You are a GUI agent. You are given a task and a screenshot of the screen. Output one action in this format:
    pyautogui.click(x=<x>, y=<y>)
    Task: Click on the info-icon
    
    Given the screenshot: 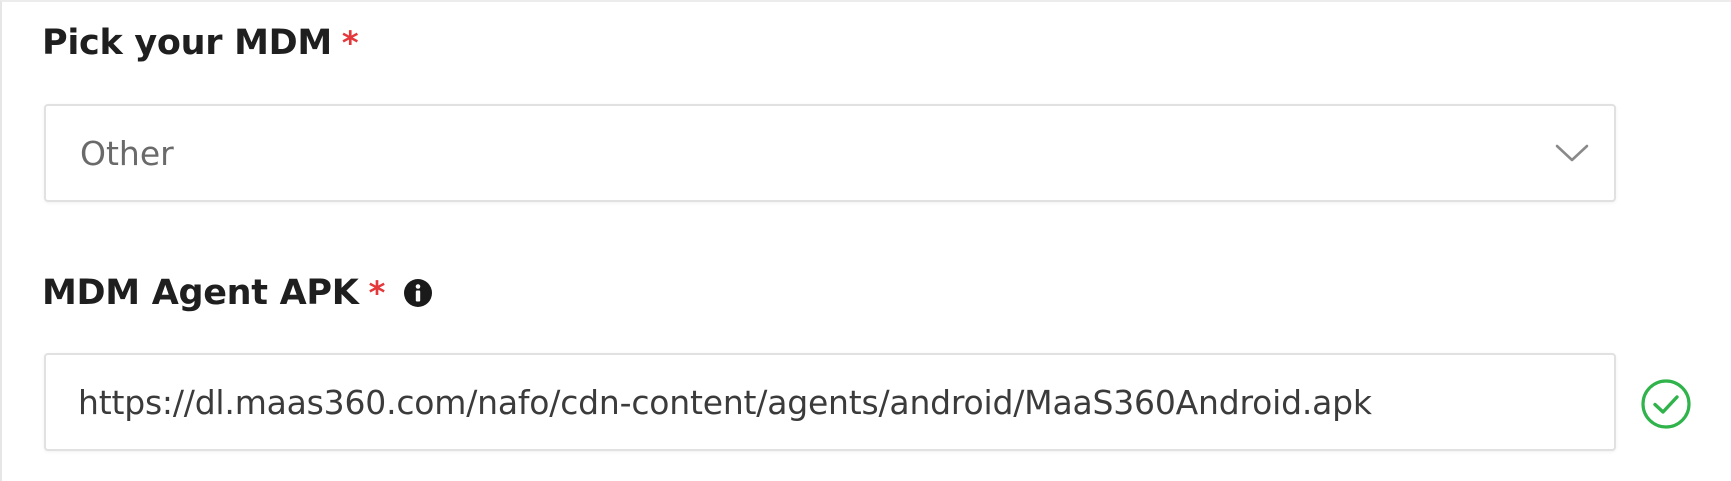 What is the action you would take?
    pyautogui.click(x=418, y=293)
    